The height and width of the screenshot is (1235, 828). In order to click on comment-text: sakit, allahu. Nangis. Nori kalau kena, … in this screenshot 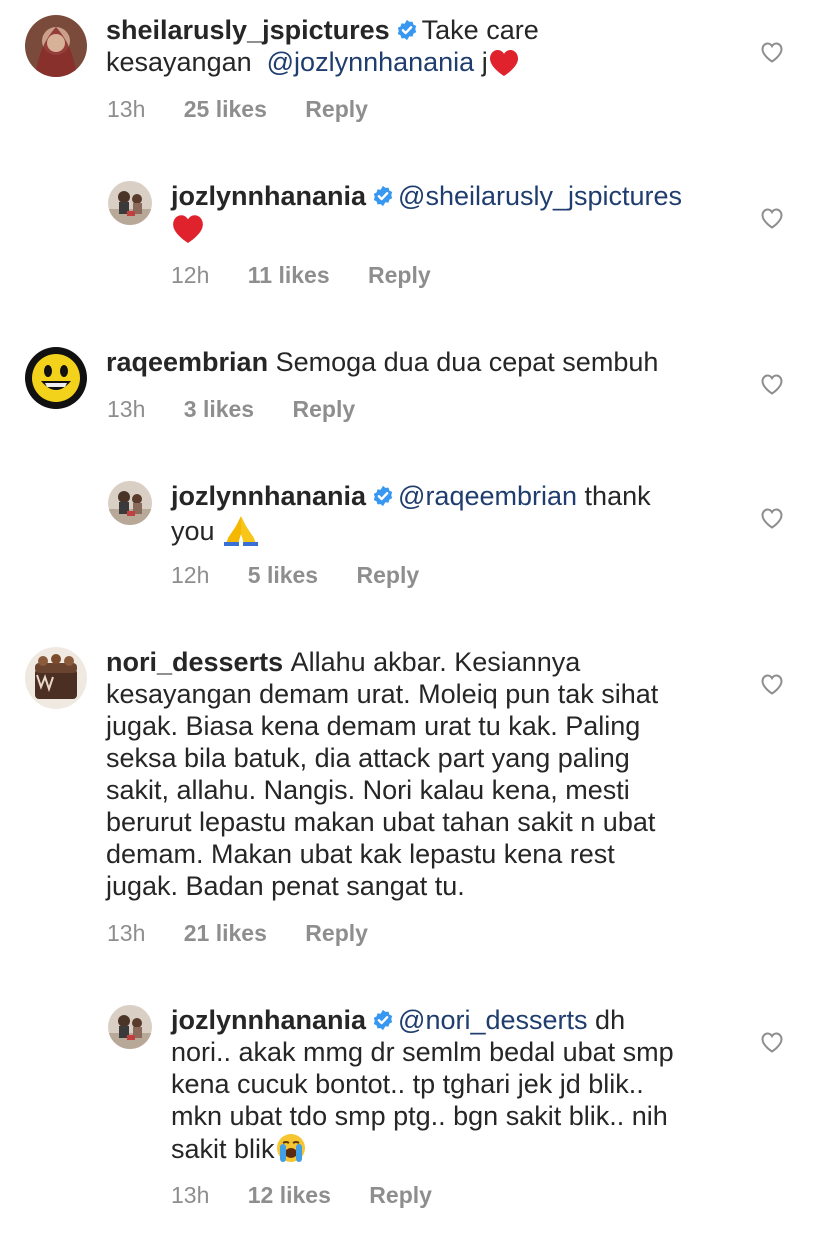, I will do `click(368, 790)`.